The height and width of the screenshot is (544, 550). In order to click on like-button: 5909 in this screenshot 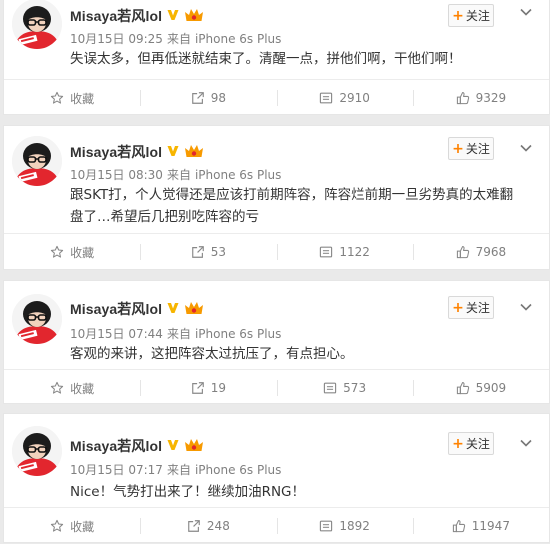, I will do `click(480, 388)`.